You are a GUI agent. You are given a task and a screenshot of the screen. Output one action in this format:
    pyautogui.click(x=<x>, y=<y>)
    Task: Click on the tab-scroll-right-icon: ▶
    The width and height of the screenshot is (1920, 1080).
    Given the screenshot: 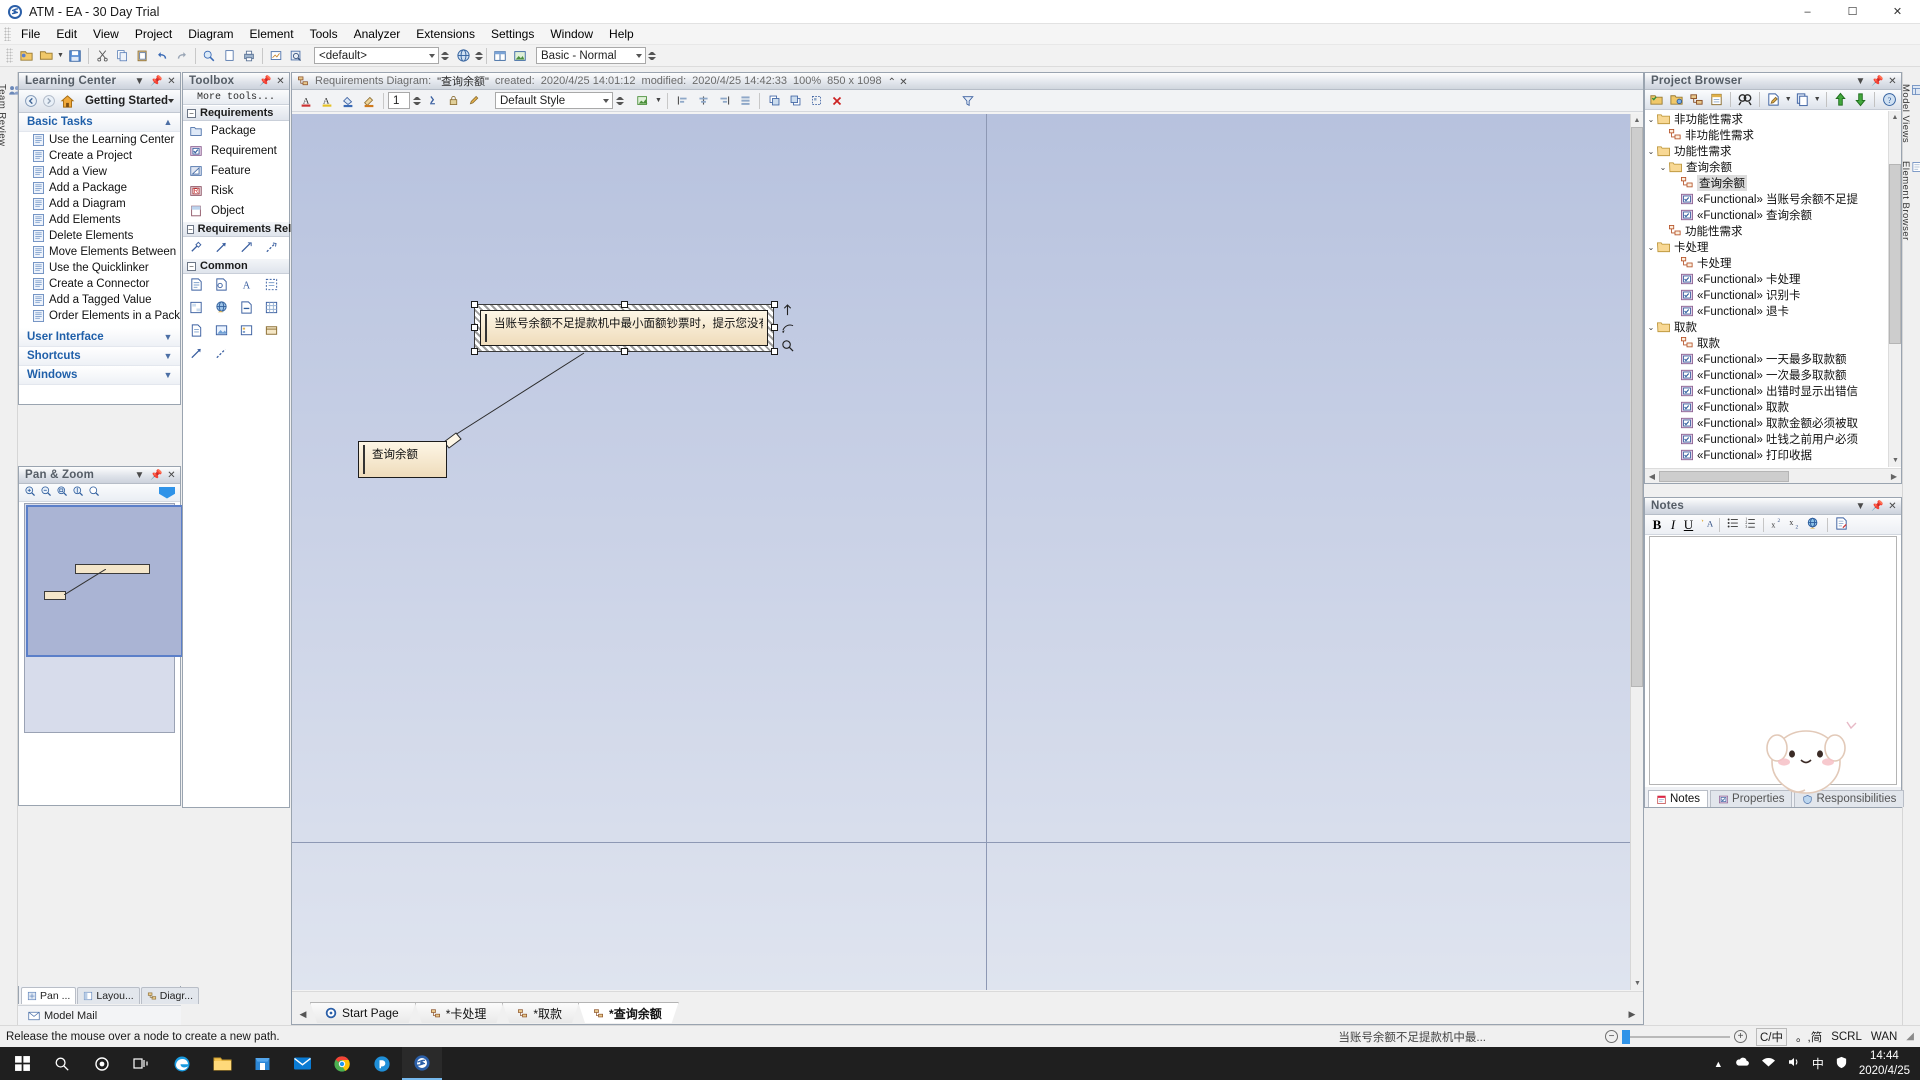 What is the action you would take?
    pyautogui.click(x=1632, y=1014)
    